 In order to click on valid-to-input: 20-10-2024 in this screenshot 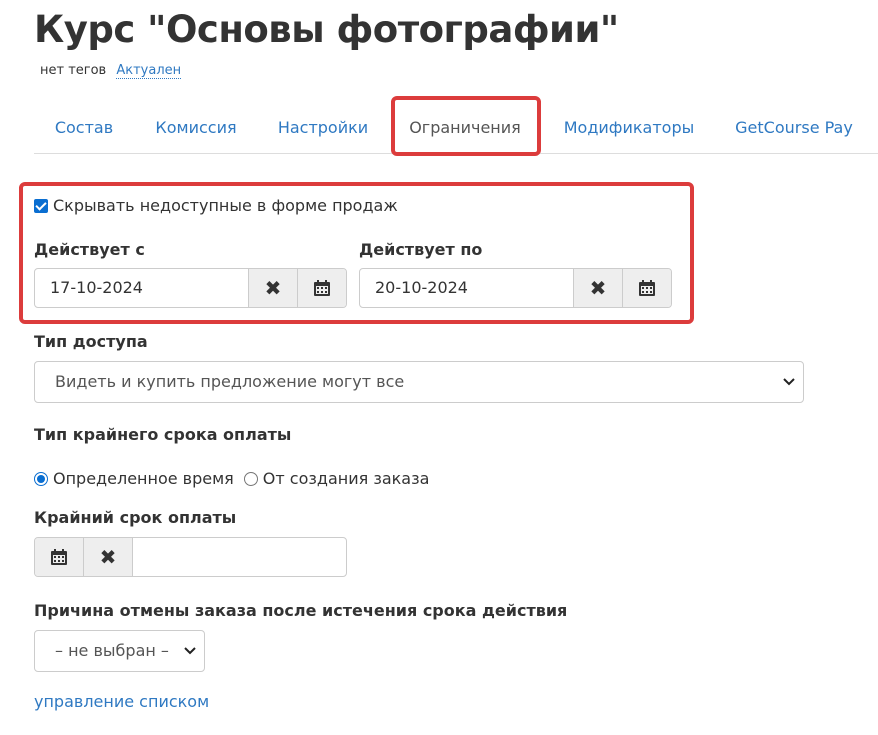, I will do `click(466, 288)`.